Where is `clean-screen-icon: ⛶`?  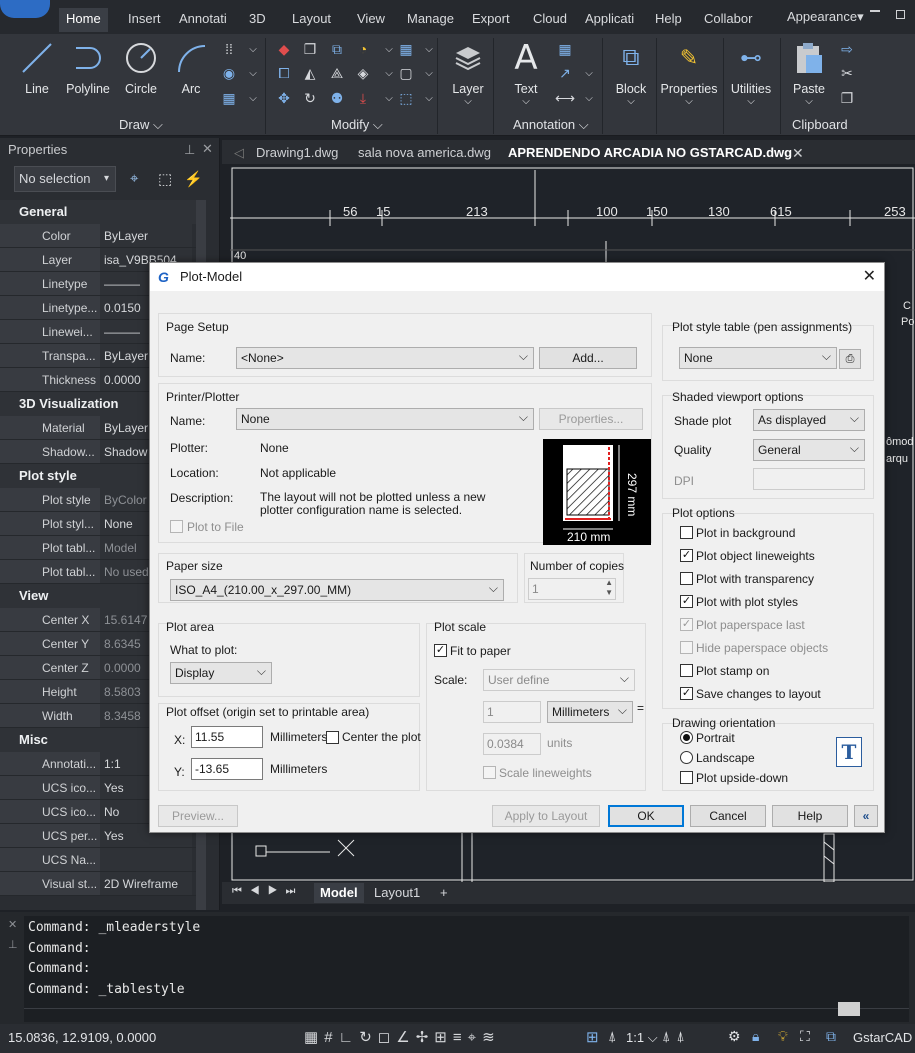
clean-screen-icon: ⛶ is located at coordinates (805, 1036).